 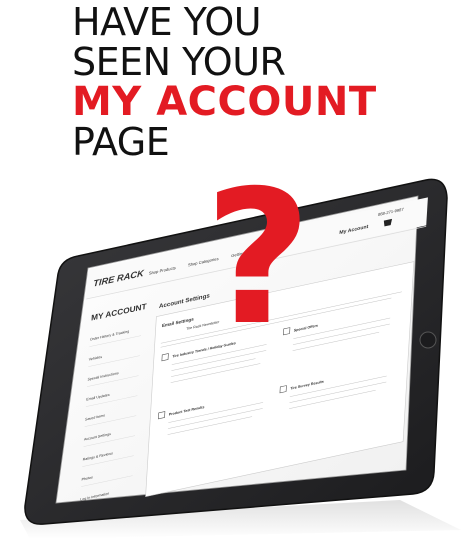 I want to click on home-button, so click(x=428, y=340).